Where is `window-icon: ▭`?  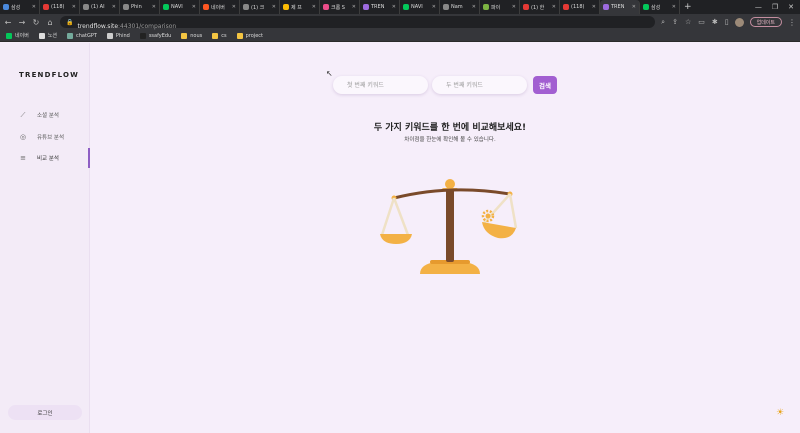
window-icon: ▭ is located at coordinates (701, 22).